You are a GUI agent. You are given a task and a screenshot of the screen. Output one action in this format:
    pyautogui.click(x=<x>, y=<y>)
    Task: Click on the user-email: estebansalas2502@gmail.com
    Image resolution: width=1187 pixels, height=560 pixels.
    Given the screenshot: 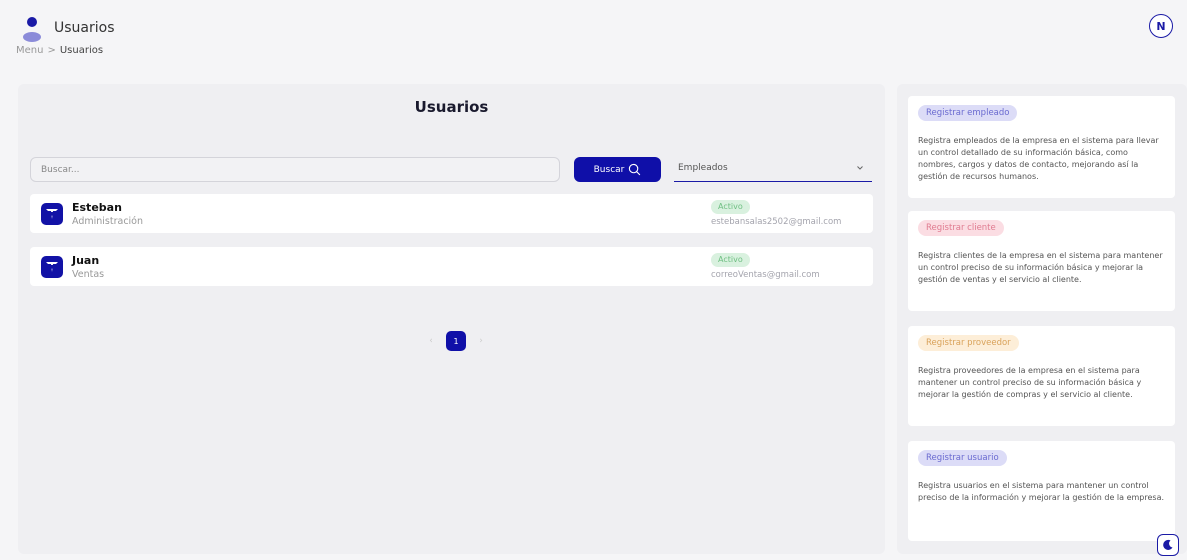 What is the action you would take?
    pyautogui.click(x=776, y=222)
    